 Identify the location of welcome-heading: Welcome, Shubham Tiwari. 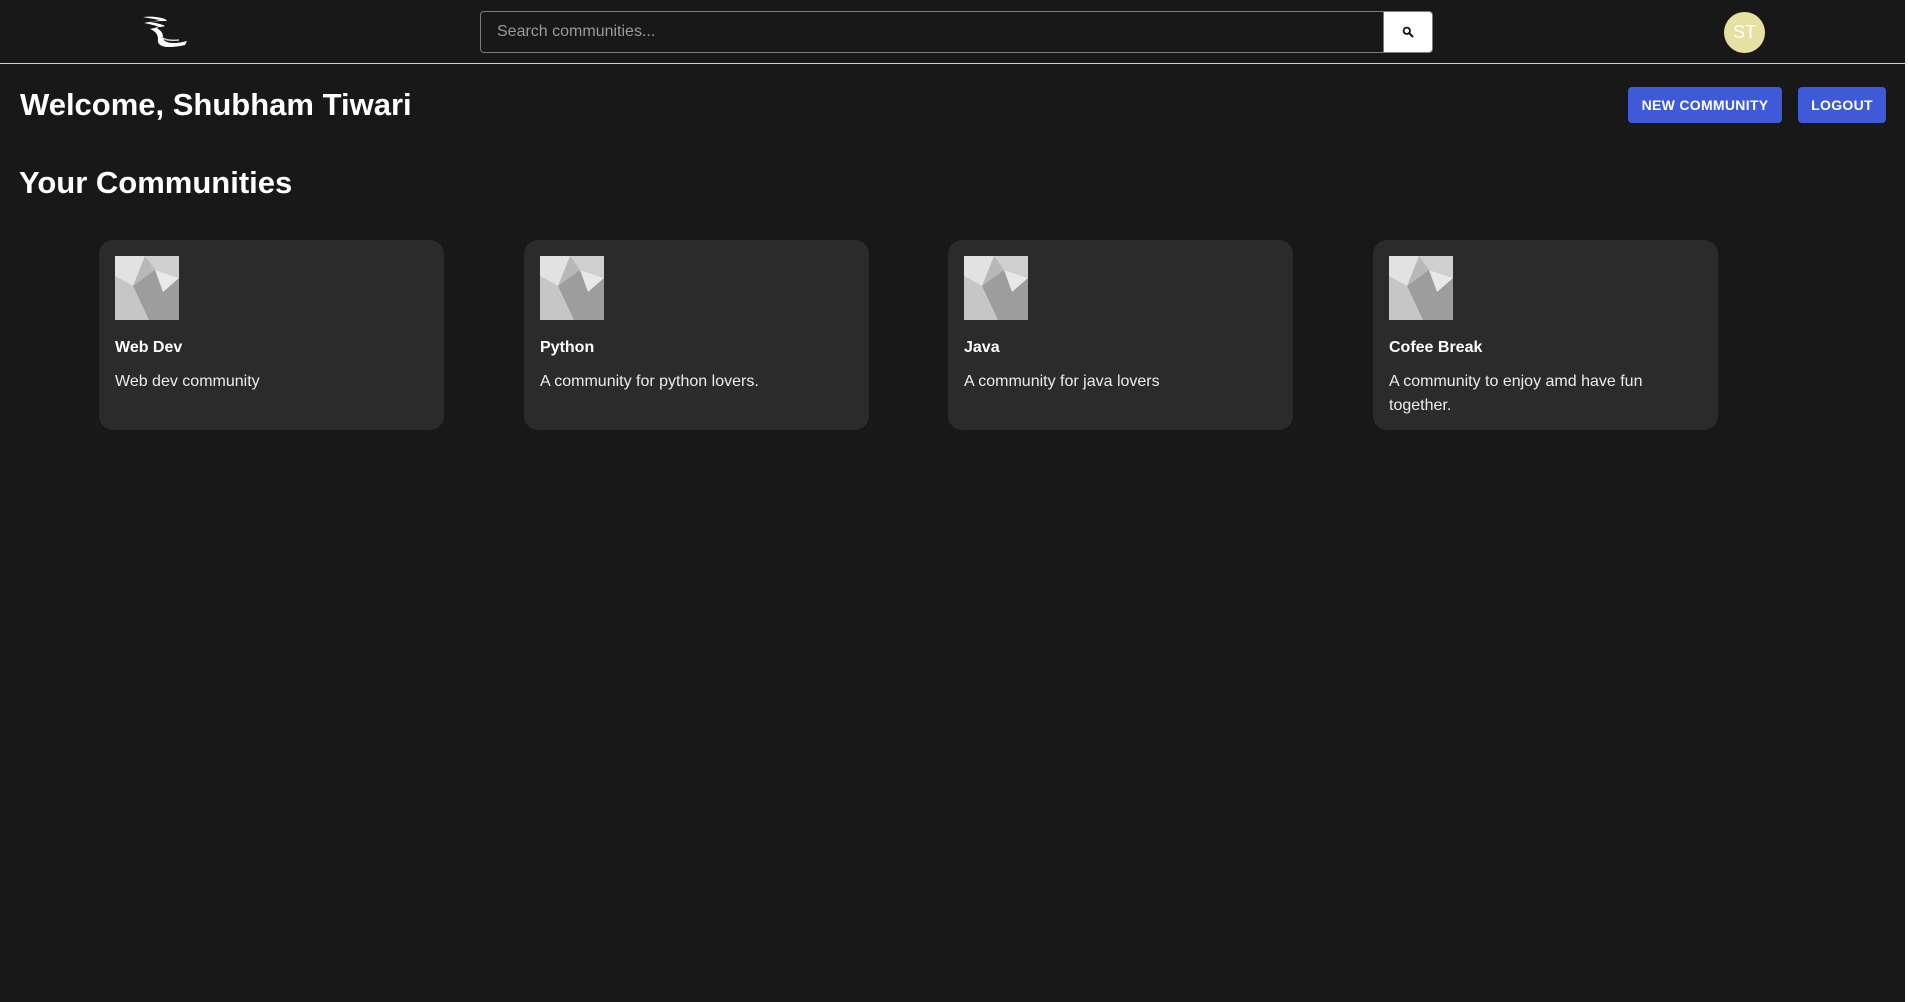
(216, 104).